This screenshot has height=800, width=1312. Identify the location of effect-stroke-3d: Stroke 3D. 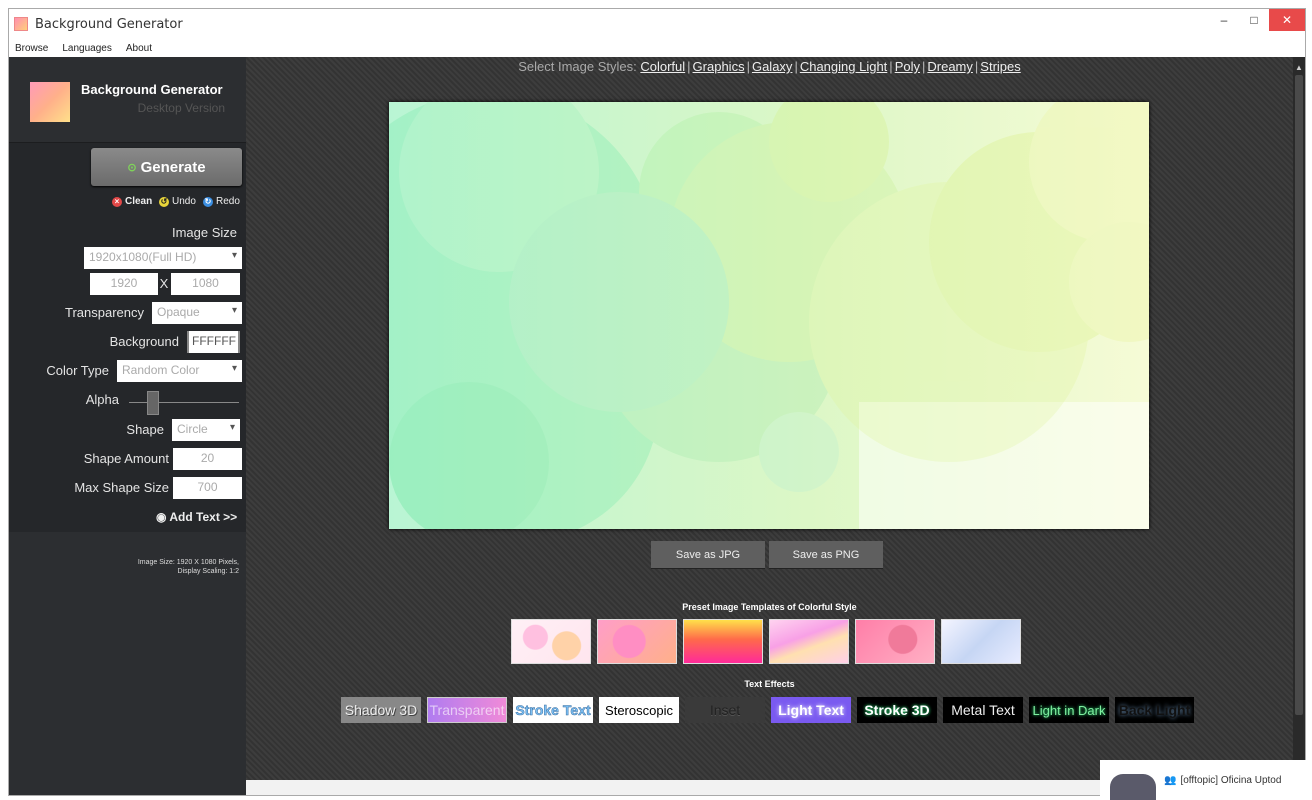
(897, 710).